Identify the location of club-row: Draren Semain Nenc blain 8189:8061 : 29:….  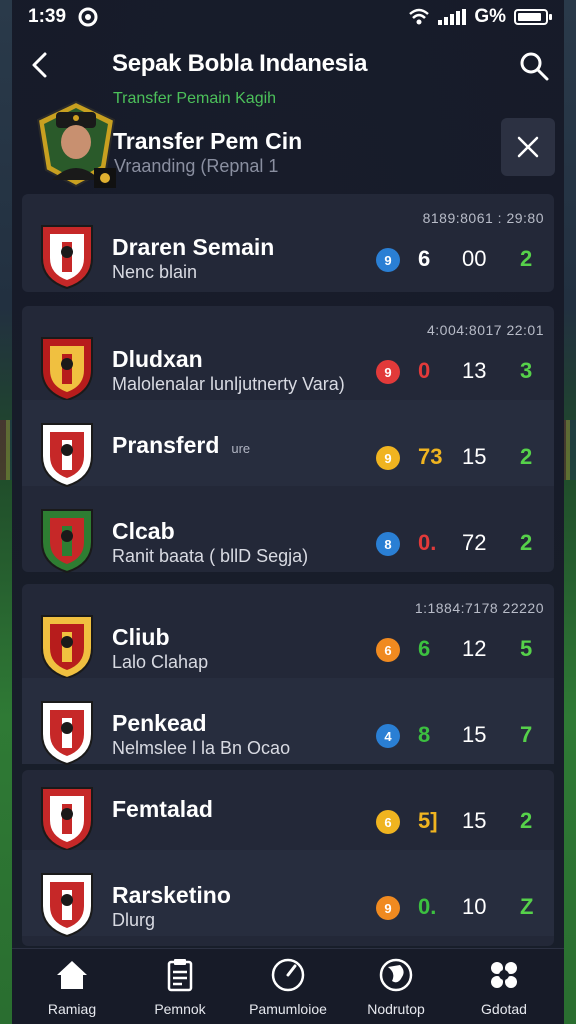
(288, 246).